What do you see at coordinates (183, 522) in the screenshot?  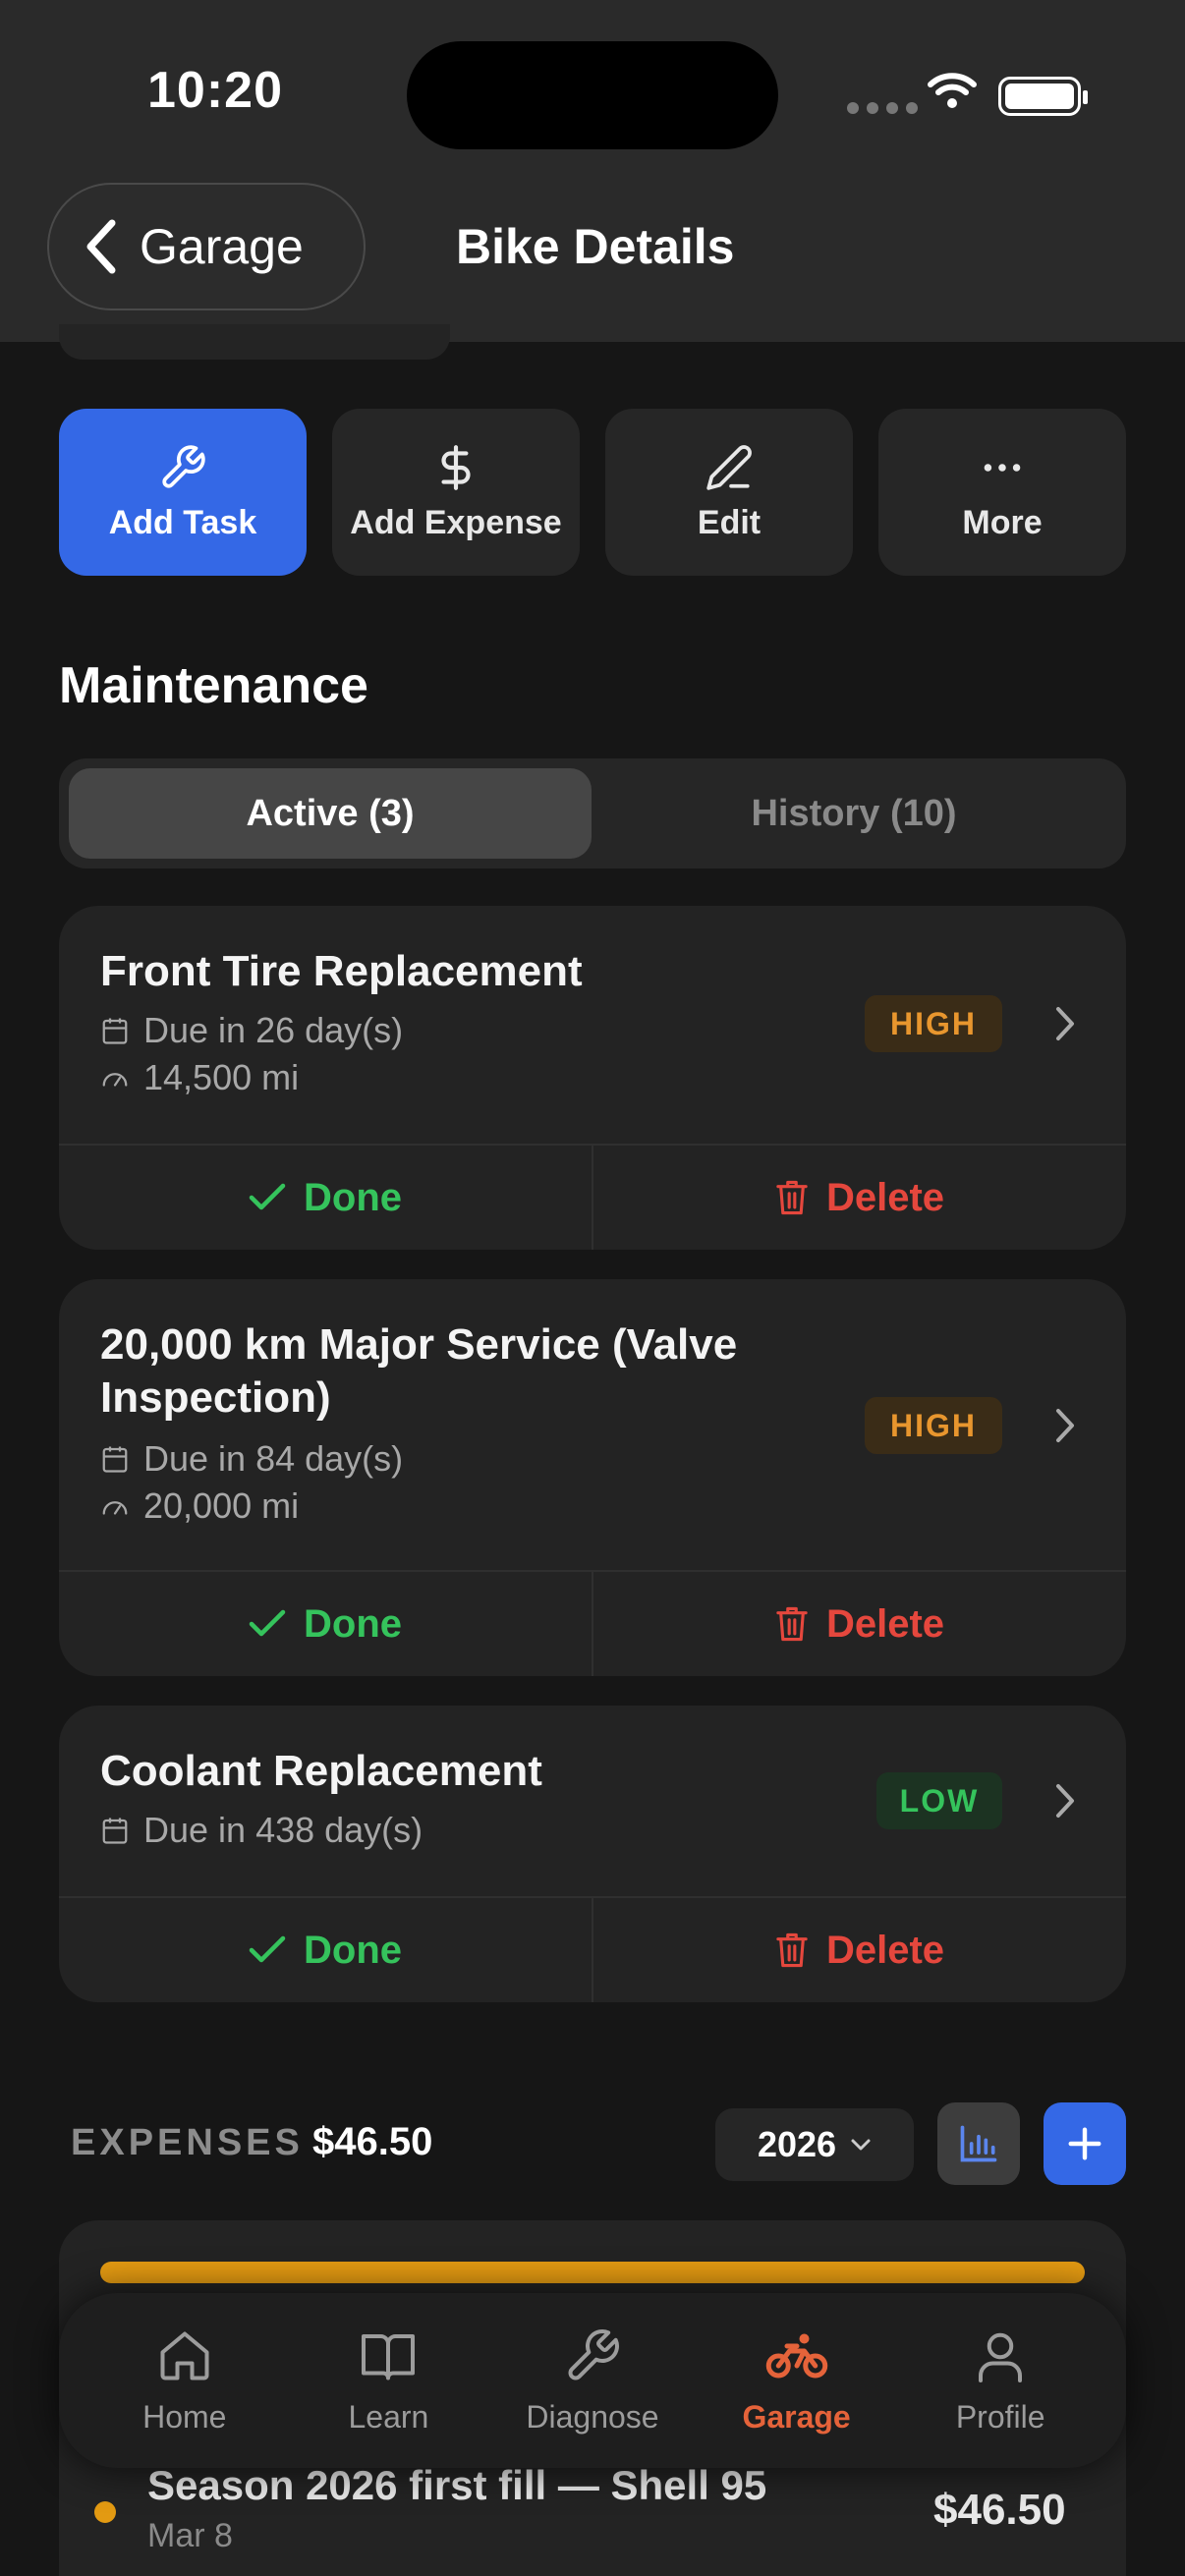 I see `add-task-label: Add Task` at bounding box center [183, 522].